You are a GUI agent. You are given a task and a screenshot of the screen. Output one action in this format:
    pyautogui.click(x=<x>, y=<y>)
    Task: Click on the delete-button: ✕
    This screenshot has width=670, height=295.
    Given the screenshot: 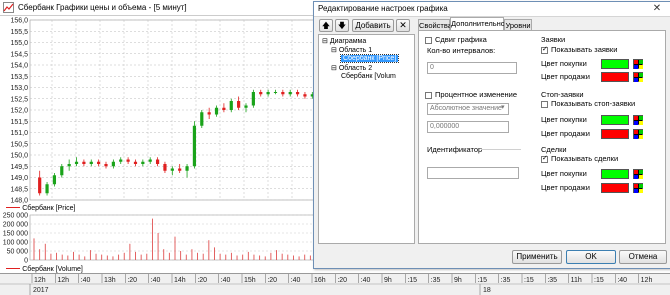 What is the action you would take?
    pyautogui.click(x=403, y=25)
    